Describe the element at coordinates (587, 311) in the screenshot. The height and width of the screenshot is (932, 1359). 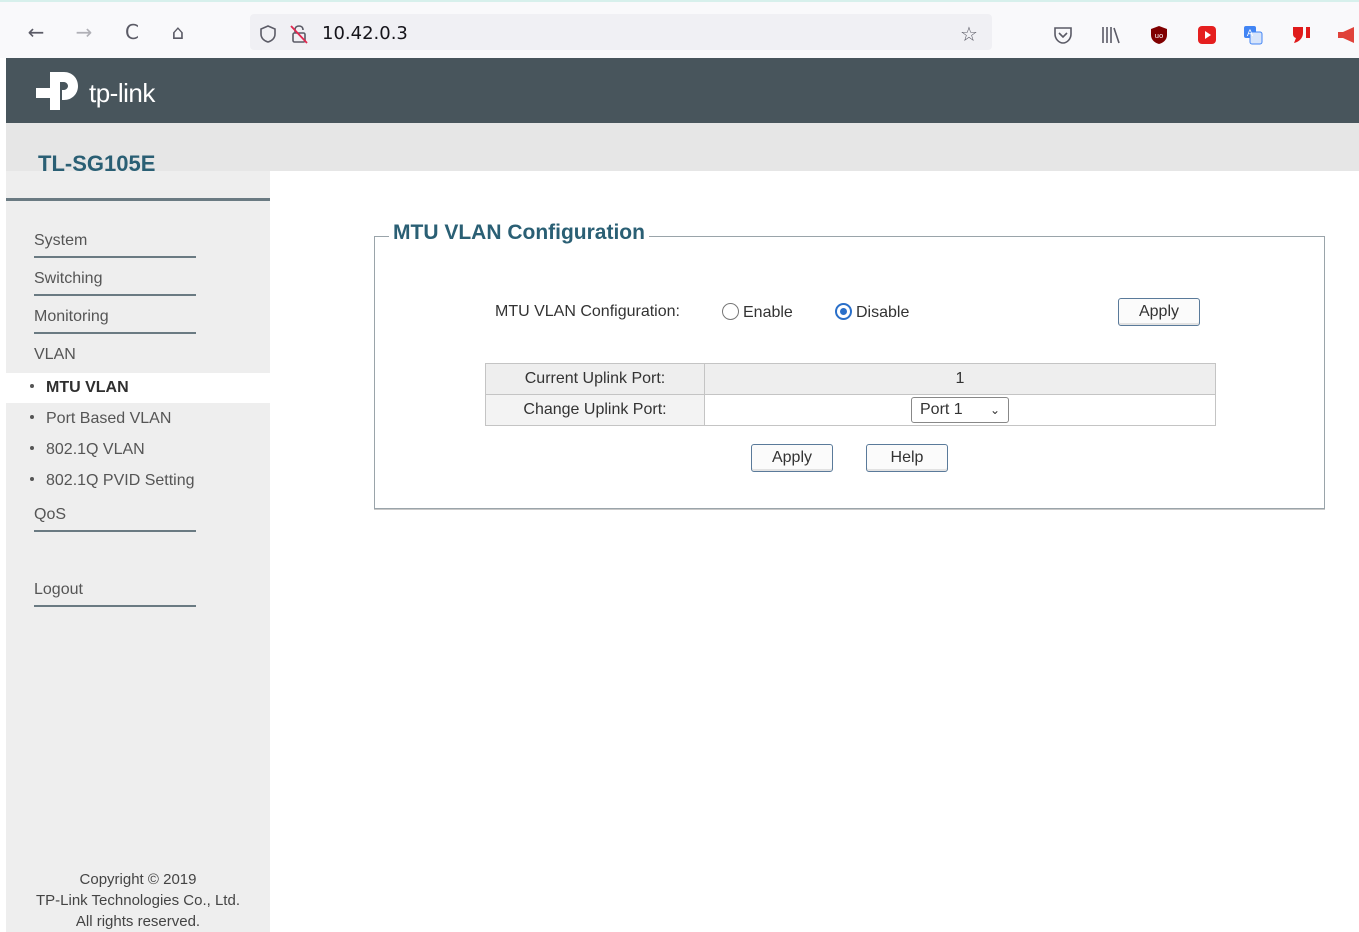
I see `mtu-vlan-config-label: MTU VLAN Configuration:` at that location.